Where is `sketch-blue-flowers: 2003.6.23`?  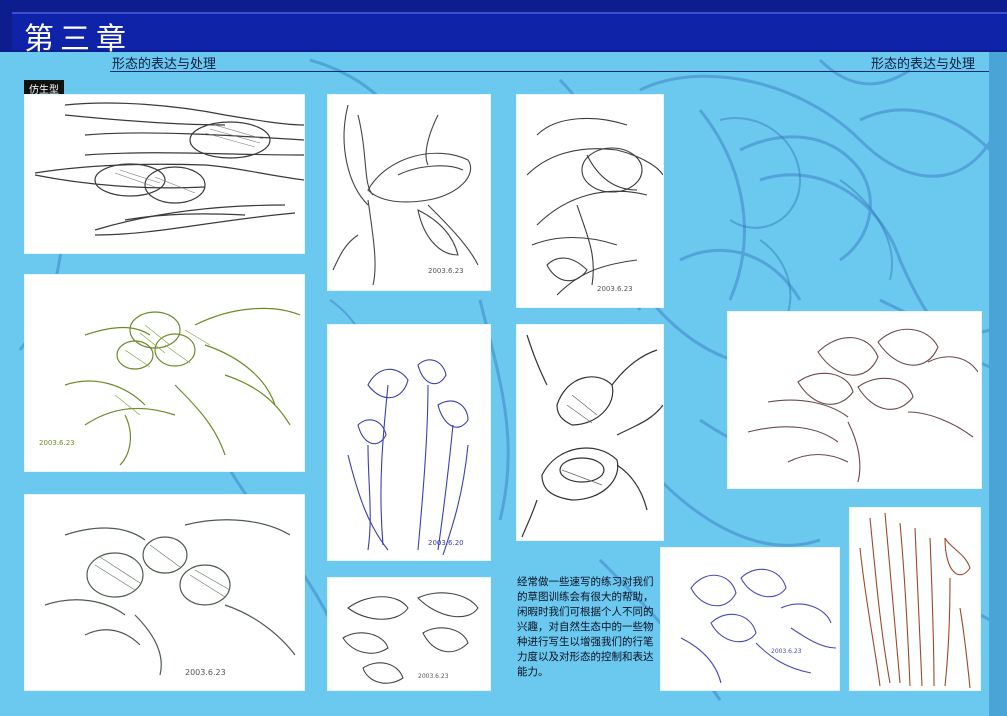 sketch-blue-flowers: 2003.6.23 is located at coordinates (750, 619).